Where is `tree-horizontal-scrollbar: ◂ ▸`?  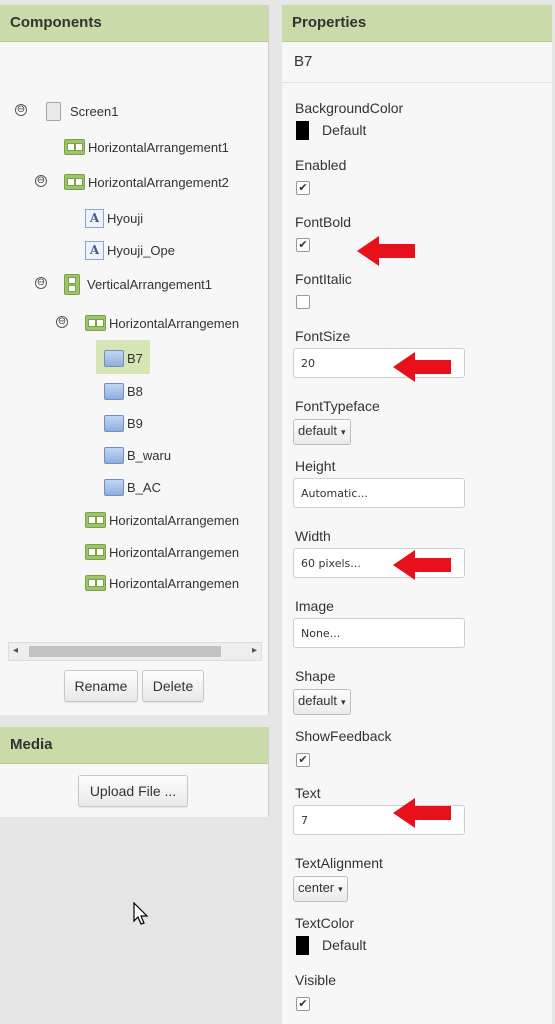 tree-horizontal-scrollbar: ◂ ▸ is located at coordinates (135, 651).